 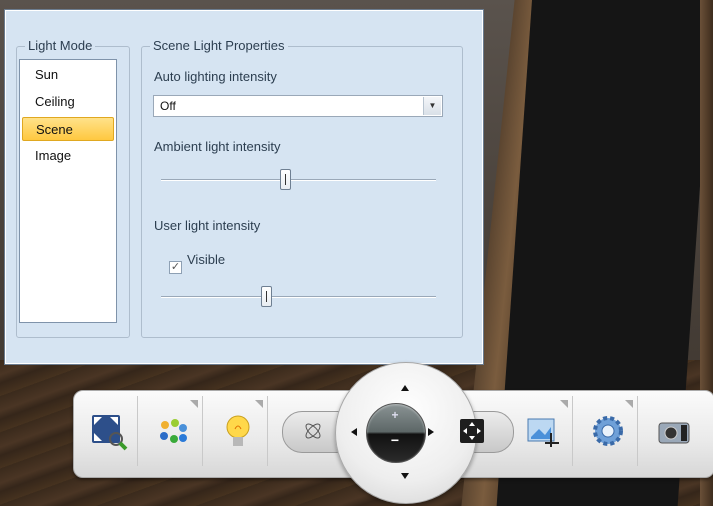 I want to click on fit-view-button, so click(x=108, y=431).